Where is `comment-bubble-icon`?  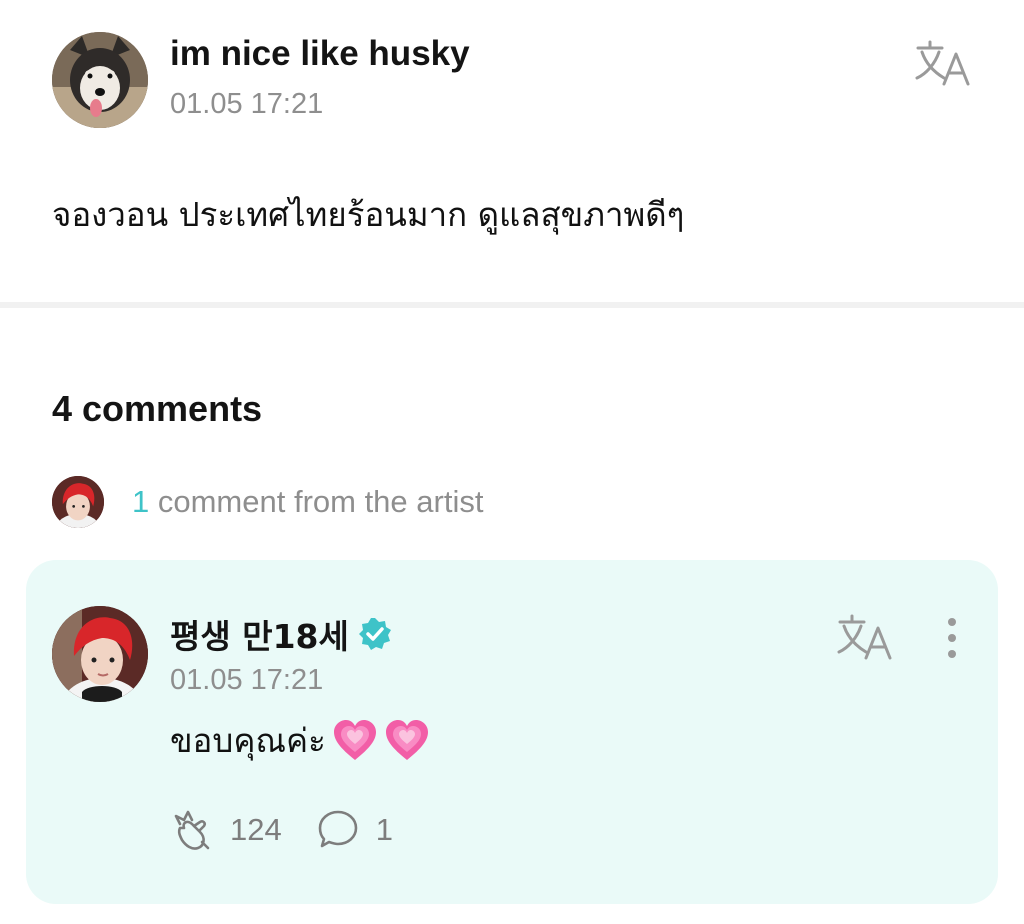 comment-bubble-icon is located at coordinates (338, 829).